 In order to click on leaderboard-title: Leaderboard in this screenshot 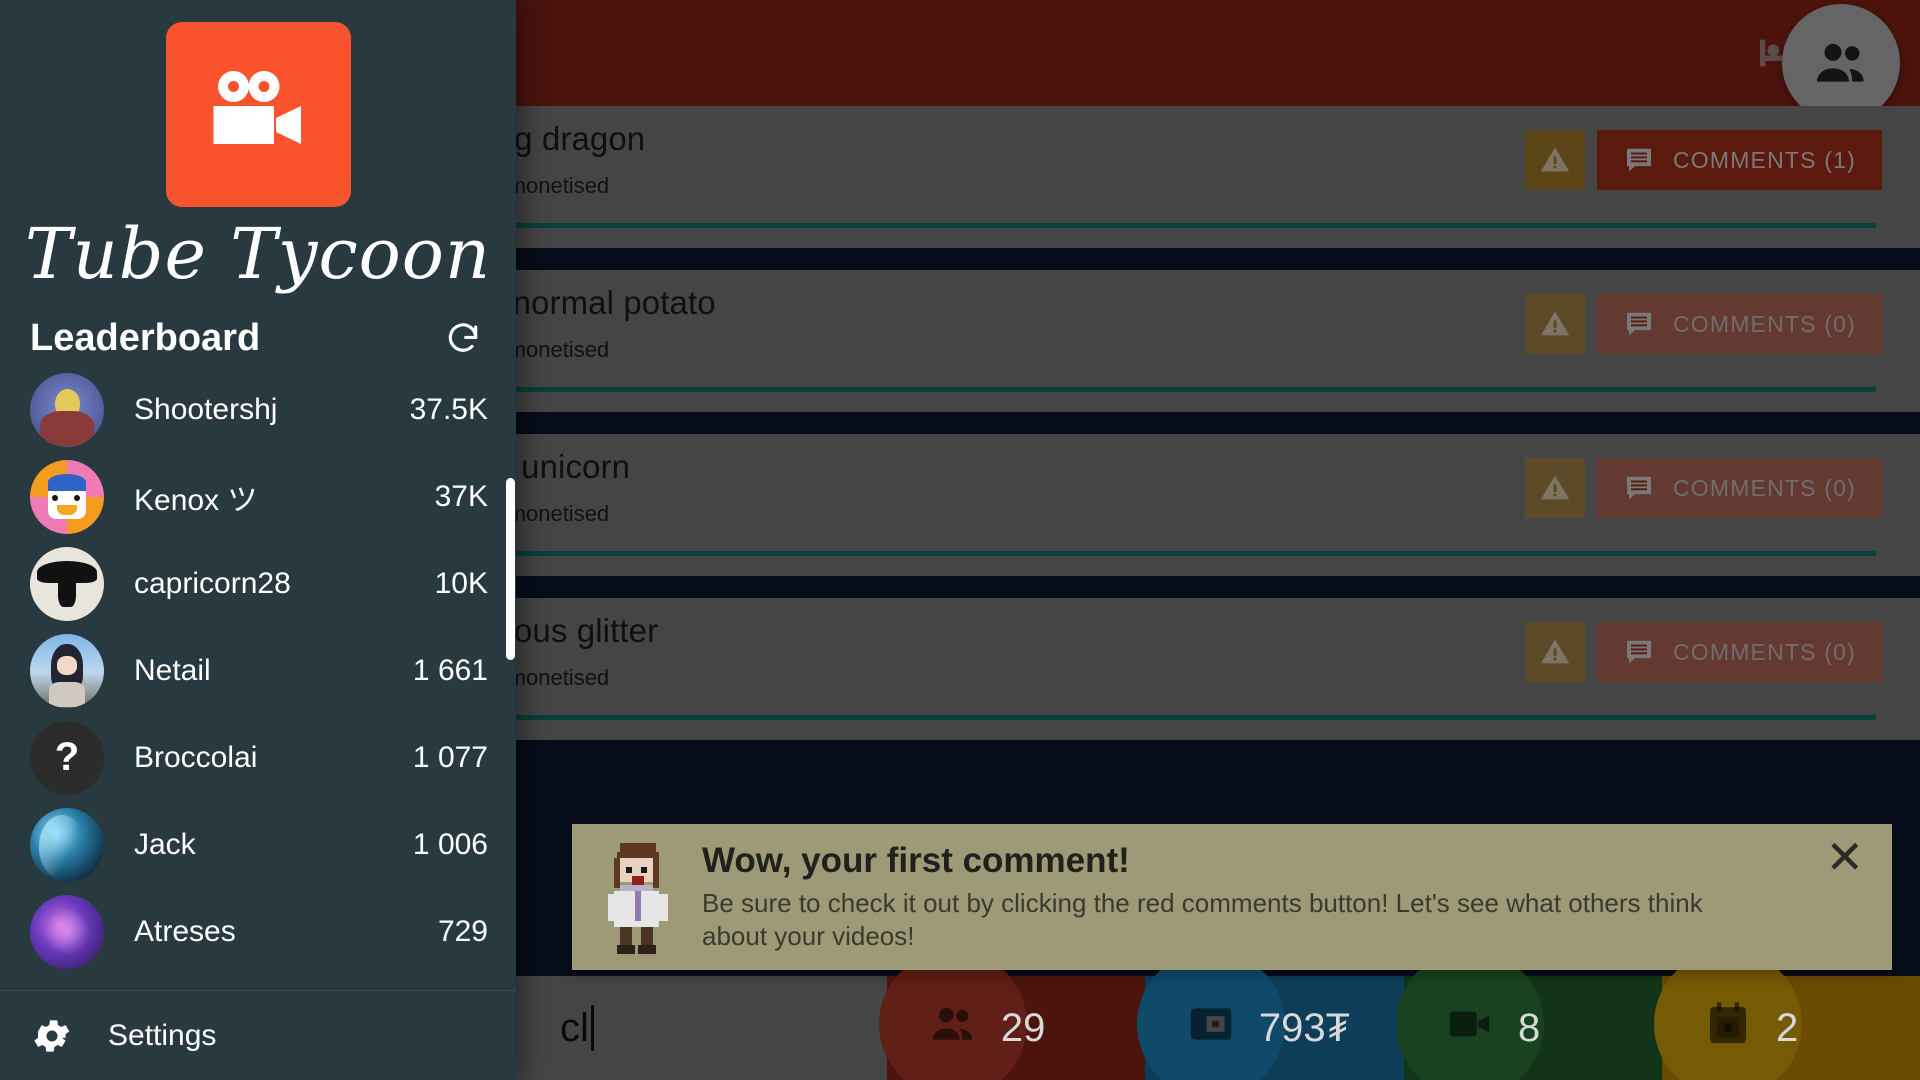, I will do `click(145, 338)`.